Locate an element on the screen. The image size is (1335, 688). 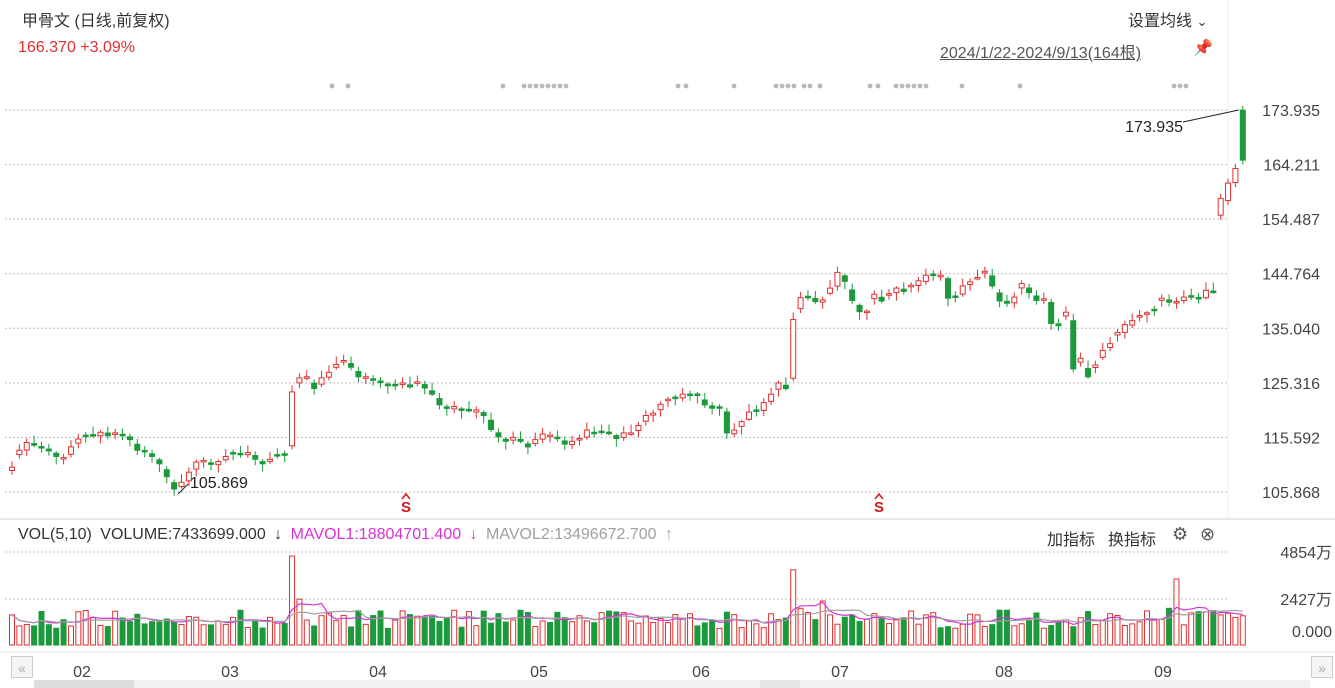
scroll-left-button: « is located at coordinates (22, 667).